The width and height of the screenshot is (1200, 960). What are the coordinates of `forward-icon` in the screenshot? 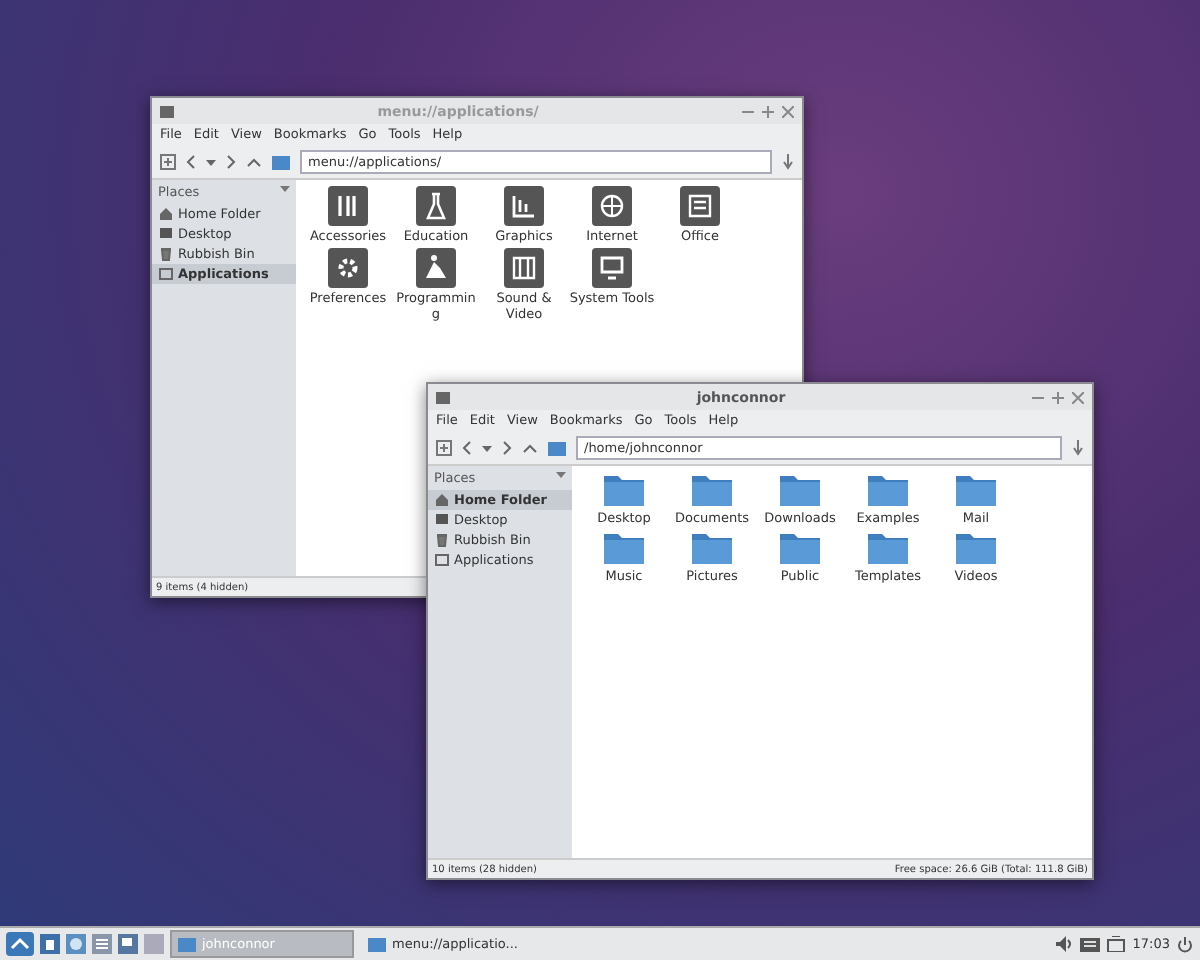 It's located at (507, 448).